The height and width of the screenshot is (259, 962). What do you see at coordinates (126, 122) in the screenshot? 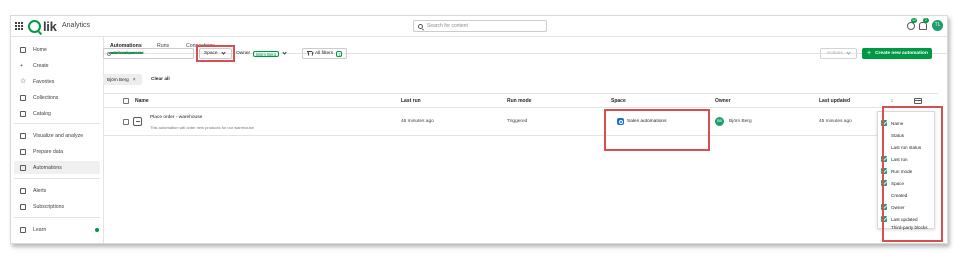
I see `row-checkbox` at bounding box center [126, 122].